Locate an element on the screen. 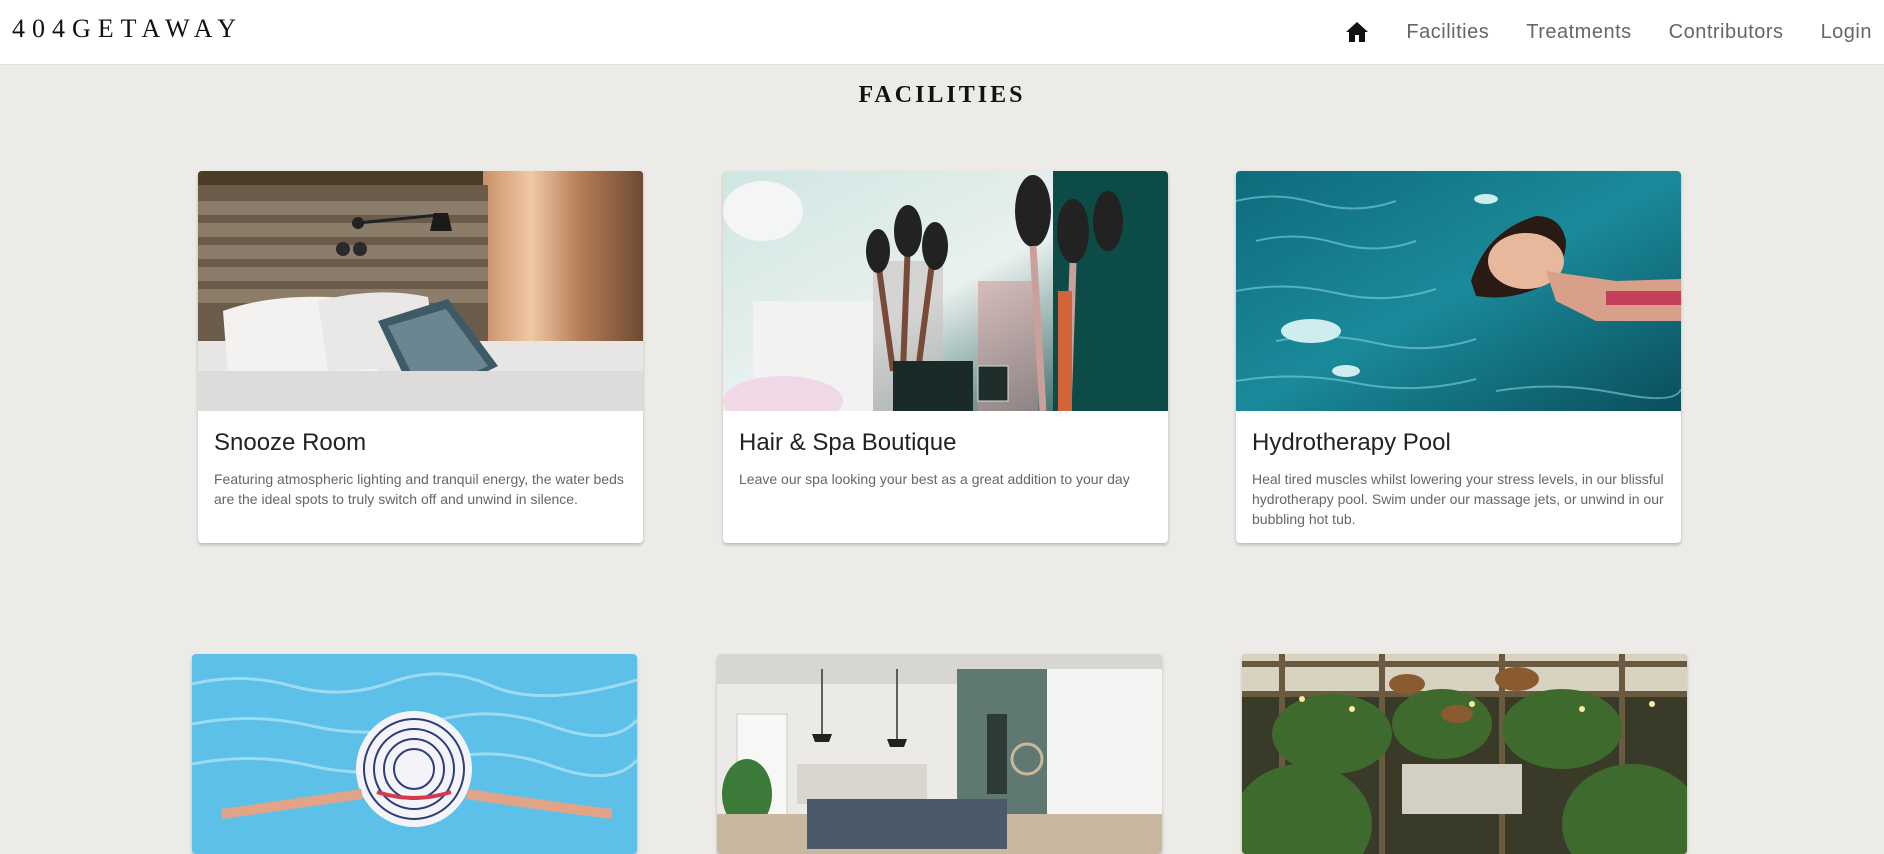 This screenshot has height=854, width=1884. nav-menu: Facilities Treatments Contributors Login is located at coordinates (1614, 32).